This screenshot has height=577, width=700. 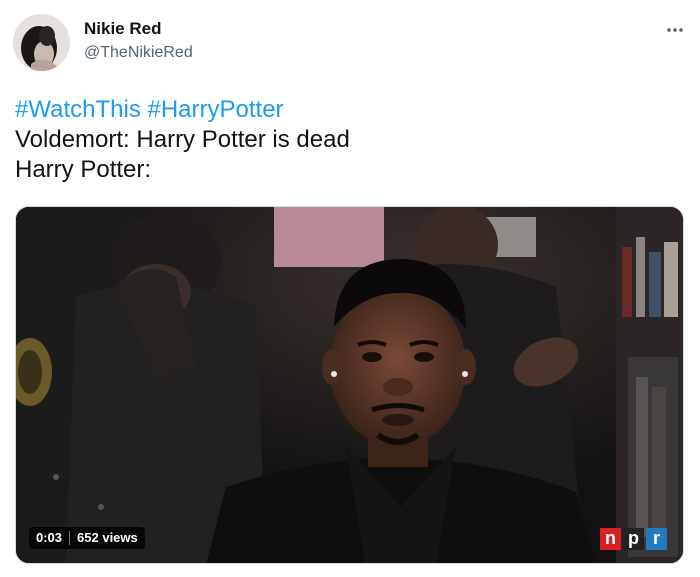 I want to click on user-handle: @TheNikieRed, so click(x=138, y=53).